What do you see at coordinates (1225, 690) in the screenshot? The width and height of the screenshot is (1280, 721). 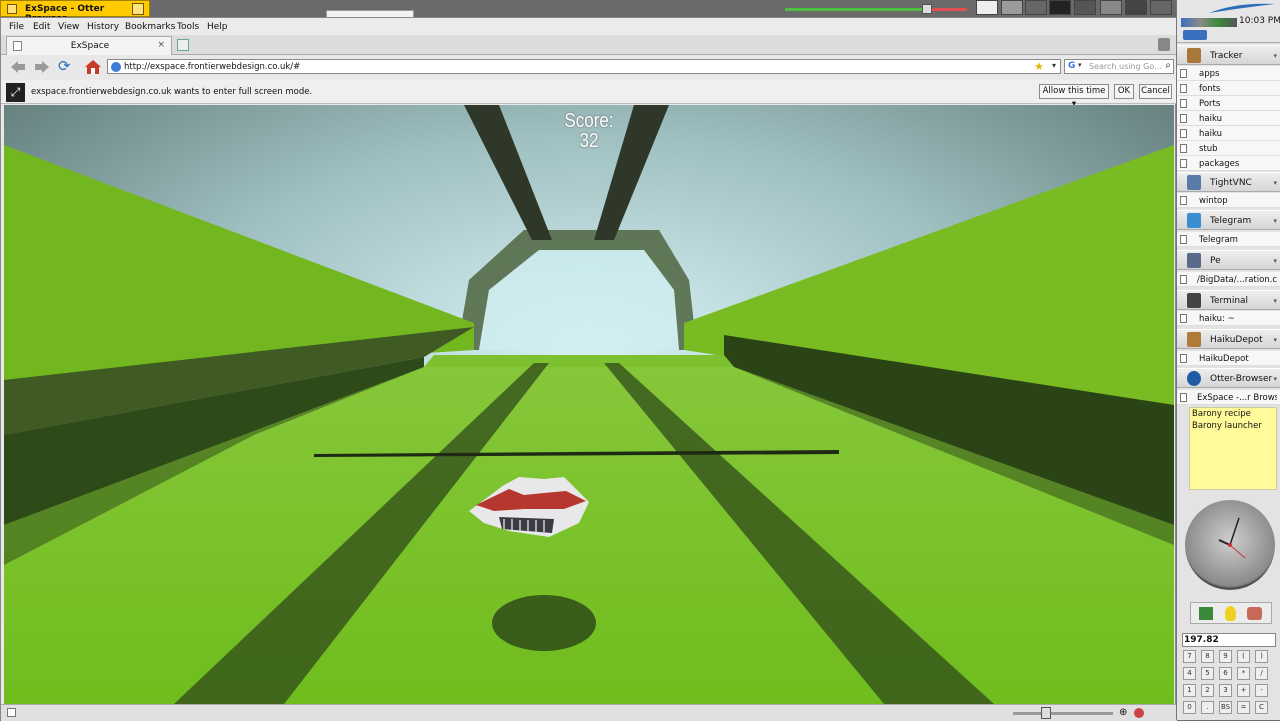 I see `calc-key: 3` at bounding box center [1225, 690].